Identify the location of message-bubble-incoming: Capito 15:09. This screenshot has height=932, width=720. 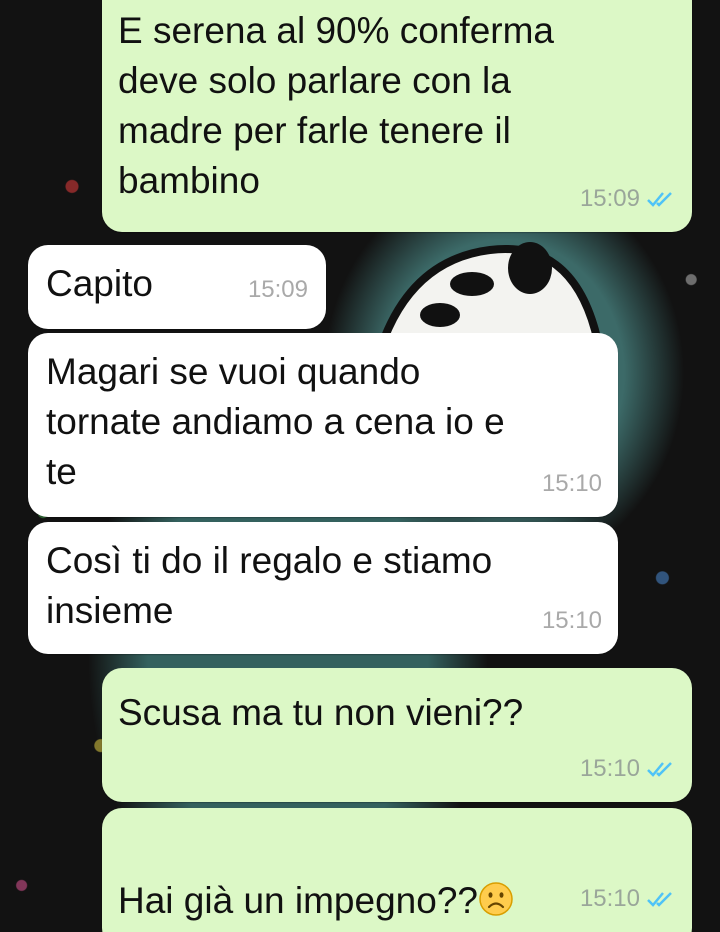
(177, 287).